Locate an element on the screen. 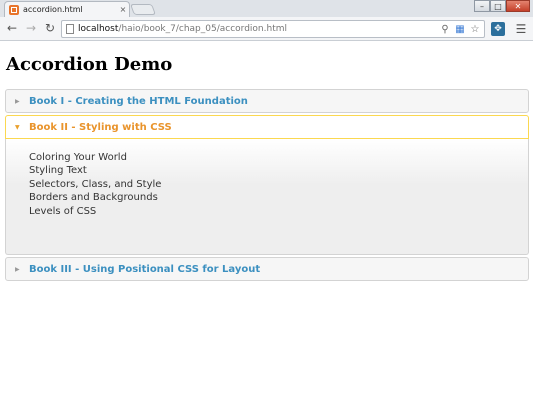 This screenshot has height=400, width=533. html-file-icon is located at coordinates (14, 9).